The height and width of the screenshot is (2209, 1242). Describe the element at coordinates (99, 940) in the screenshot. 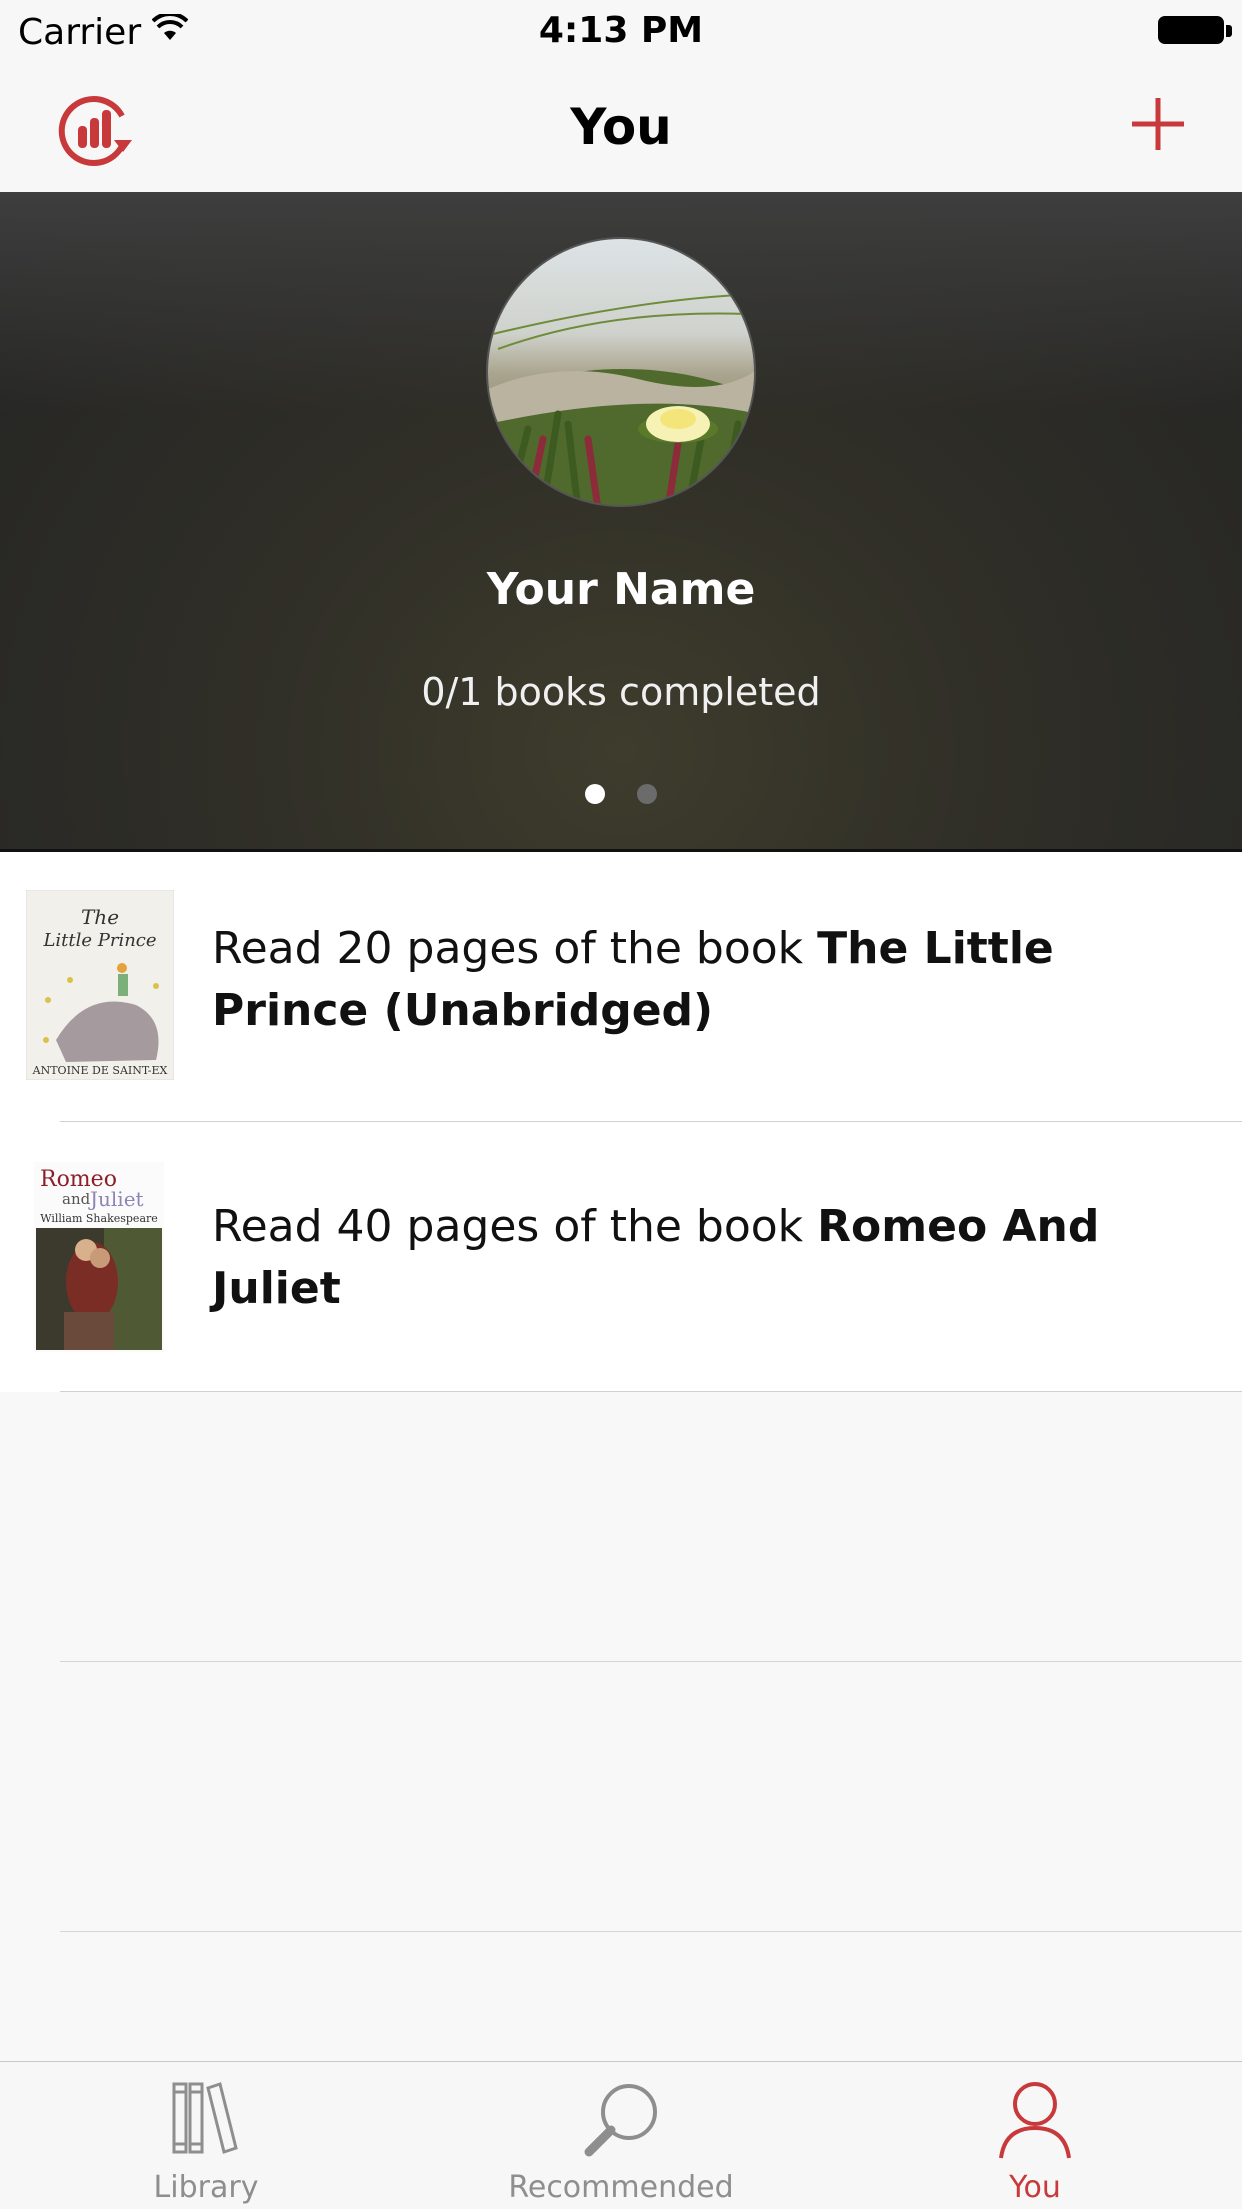

I see `cover-title-2: Little Prince` at that location.